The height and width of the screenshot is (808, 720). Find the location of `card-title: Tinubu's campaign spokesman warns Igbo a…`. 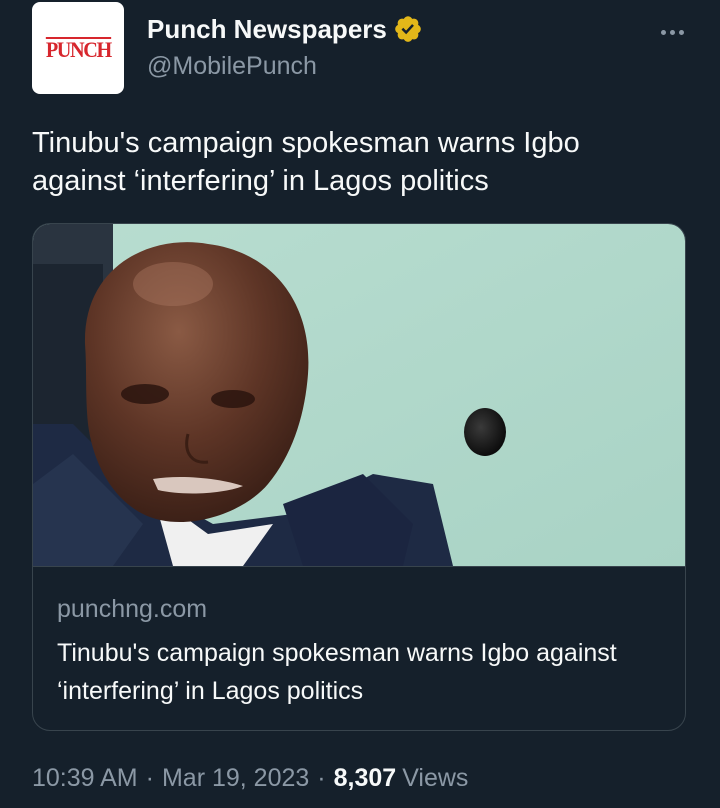

card-title: Tinubu's campaign spokesman warns Igbo a… is located at coordinates (357, 672).